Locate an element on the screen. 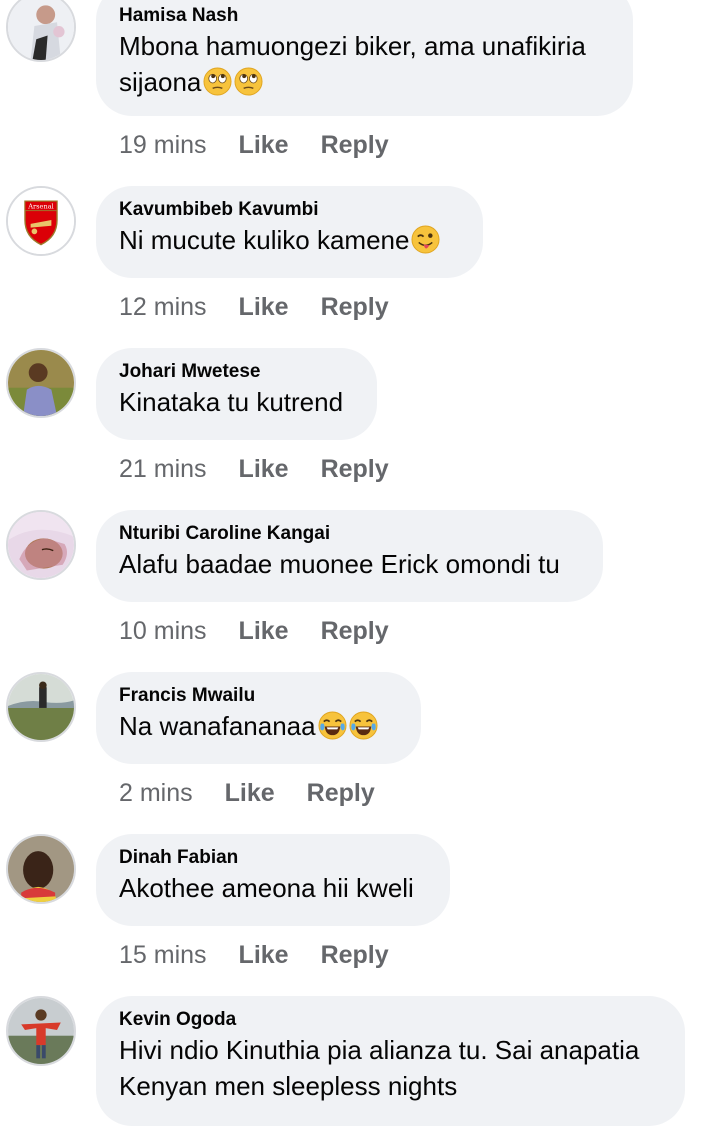 This screenshot has width=720, height=1126. comment-author: Johari Mwetese is located at coordinates (236, 372).